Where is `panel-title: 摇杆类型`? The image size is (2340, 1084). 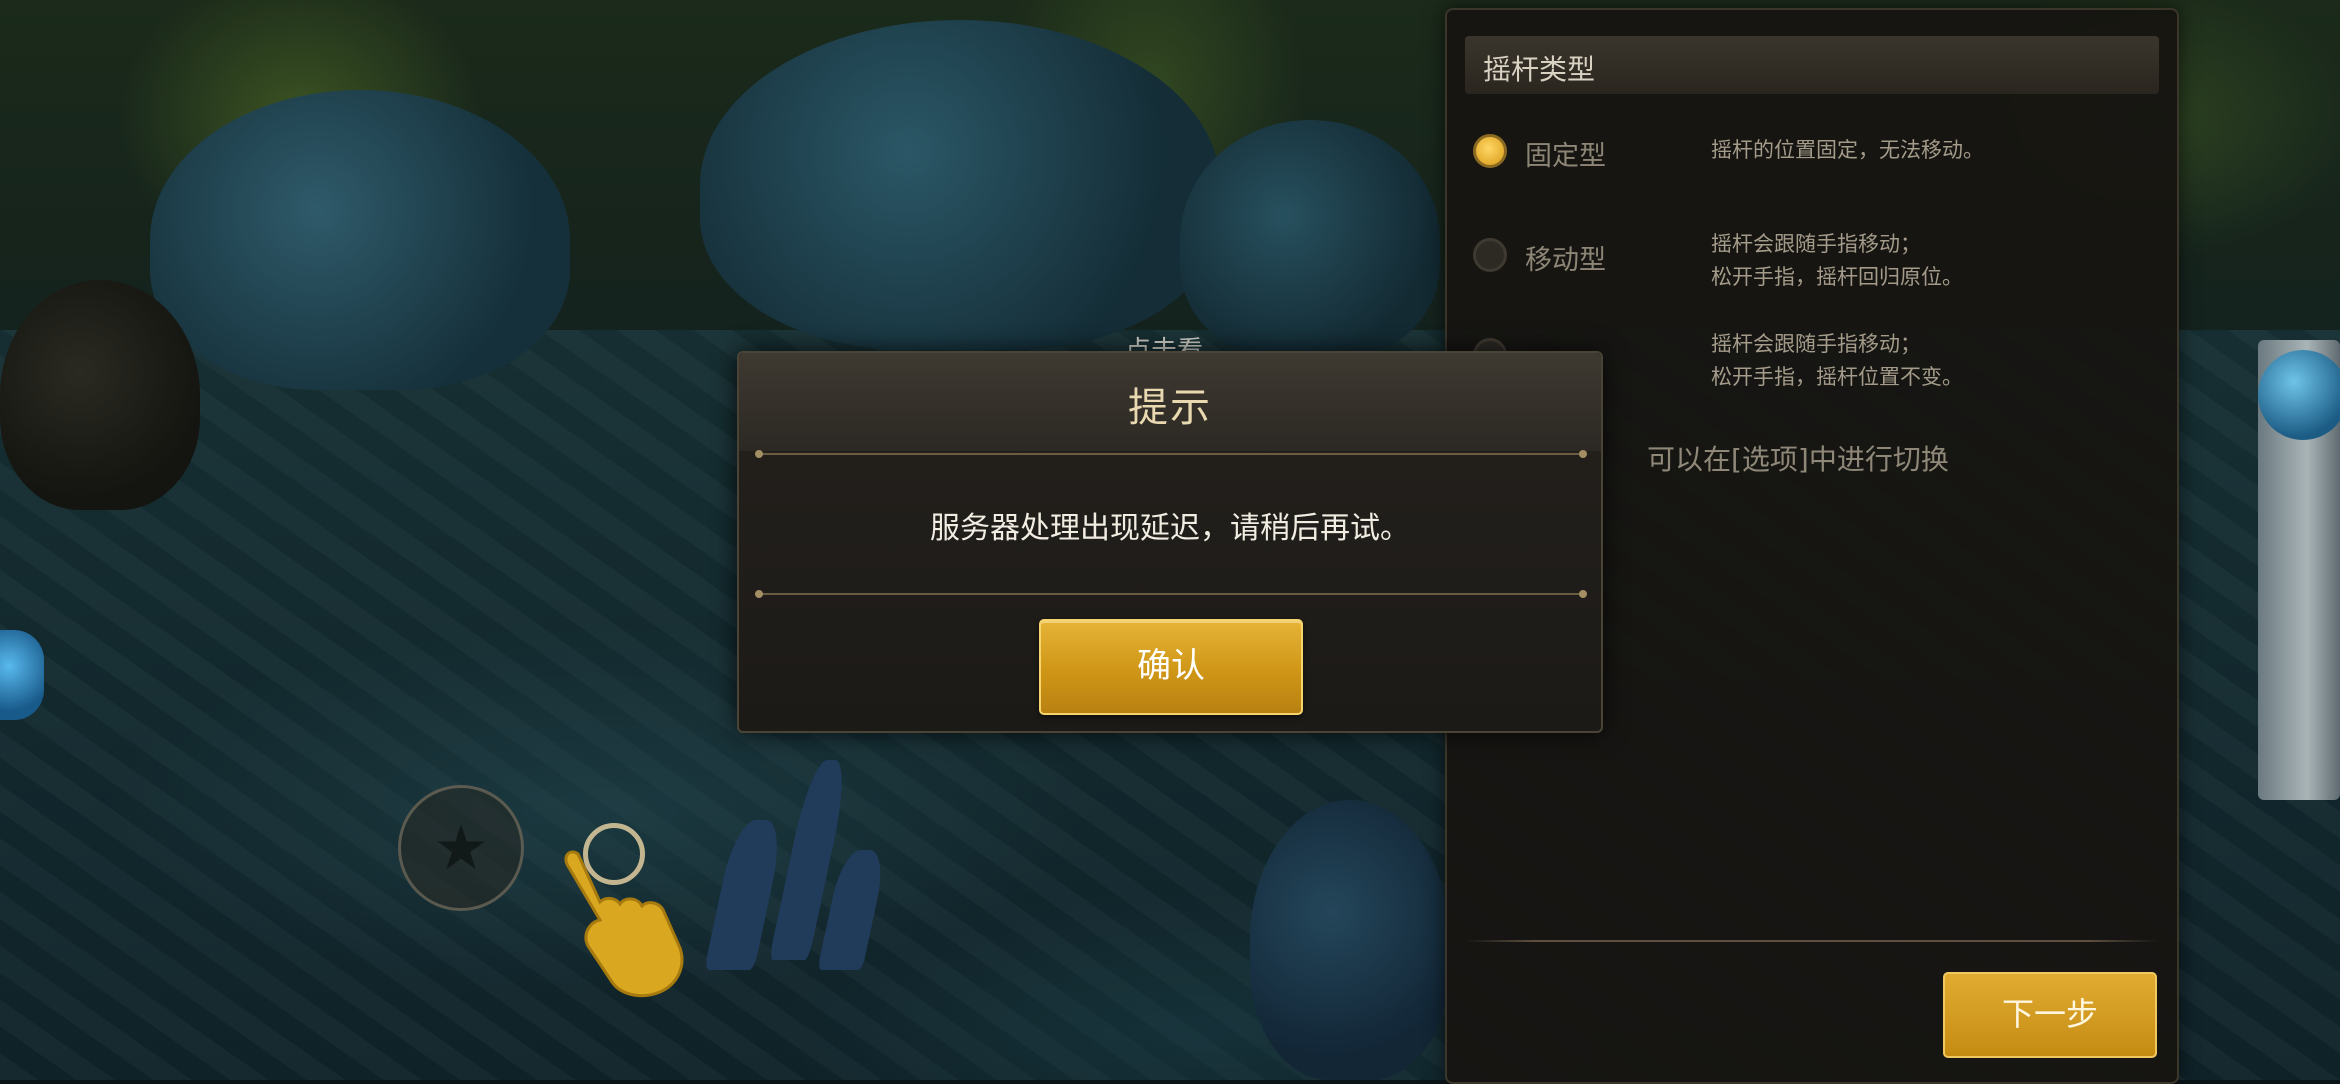 panel-title: 摇杆类型 is located at coordinates (1539, 69).